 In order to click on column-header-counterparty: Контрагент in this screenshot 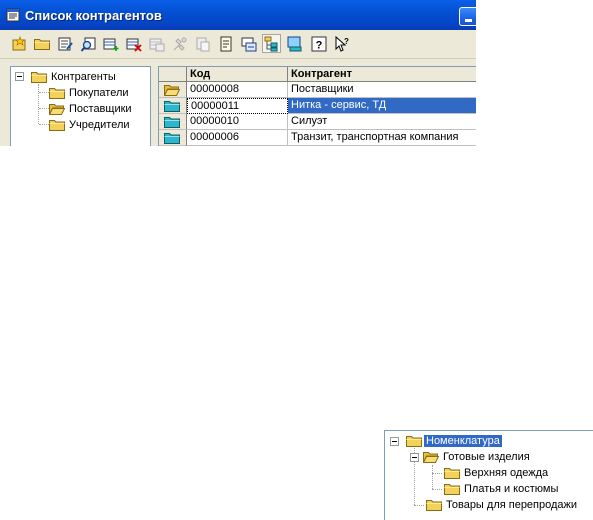, I will do `click(382, 74)`.